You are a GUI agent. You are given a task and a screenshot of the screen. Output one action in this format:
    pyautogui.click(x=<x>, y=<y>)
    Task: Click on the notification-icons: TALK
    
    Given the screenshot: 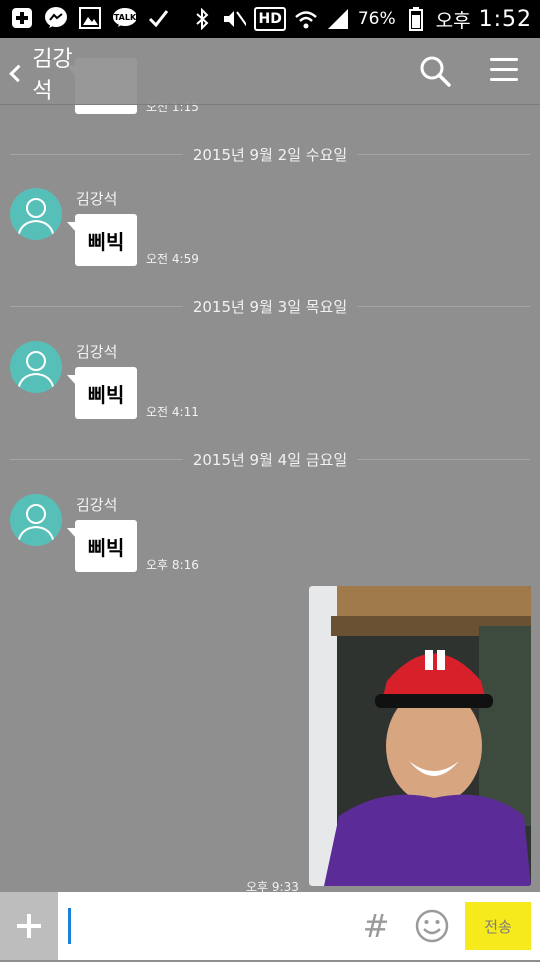 What is the action you would take?
    pyautogui.click(x=90, y=18)
    